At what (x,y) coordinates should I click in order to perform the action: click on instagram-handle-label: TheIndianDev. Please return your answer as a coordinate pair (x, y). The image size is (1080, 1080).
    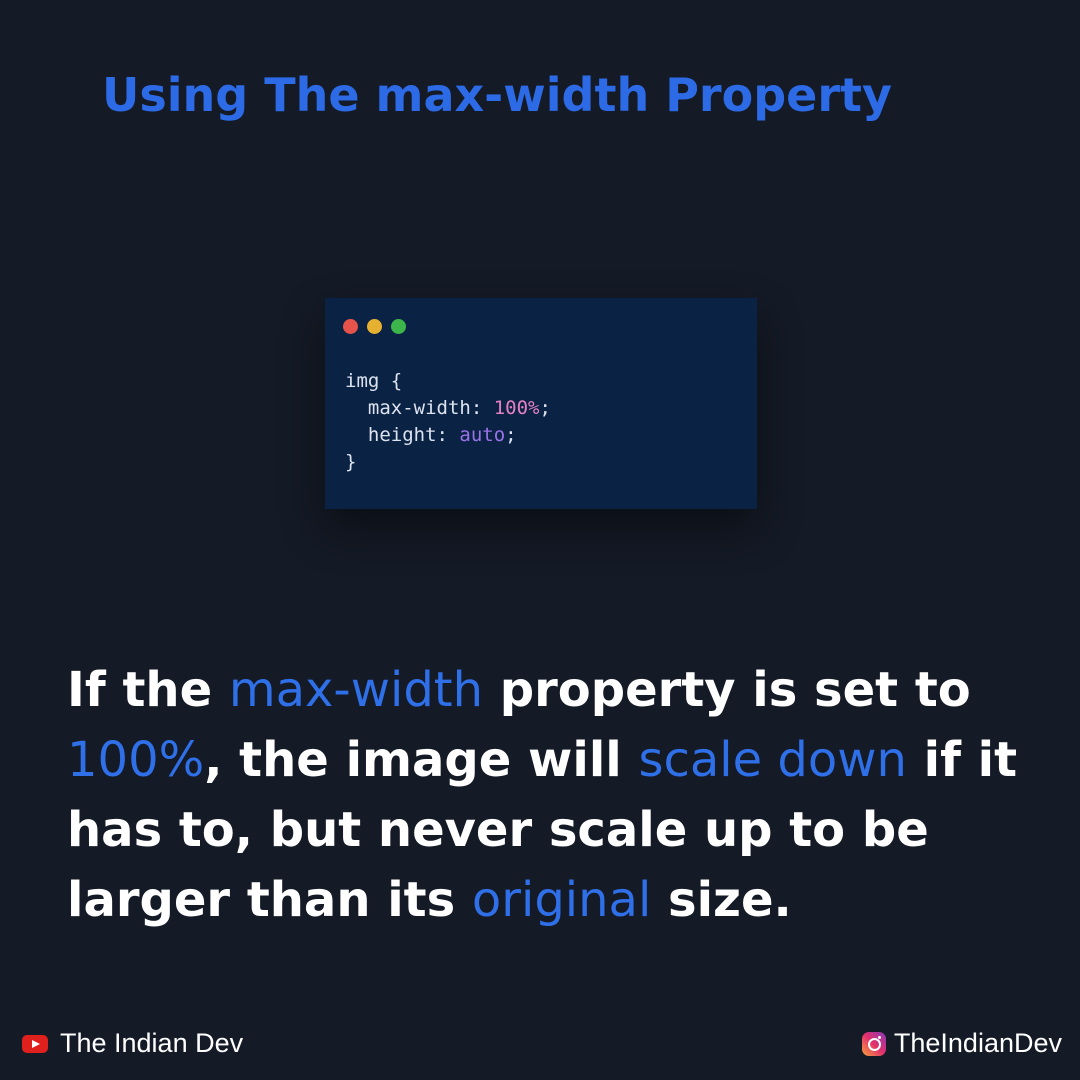
    Looking at the image, I should click on (977, 1043).